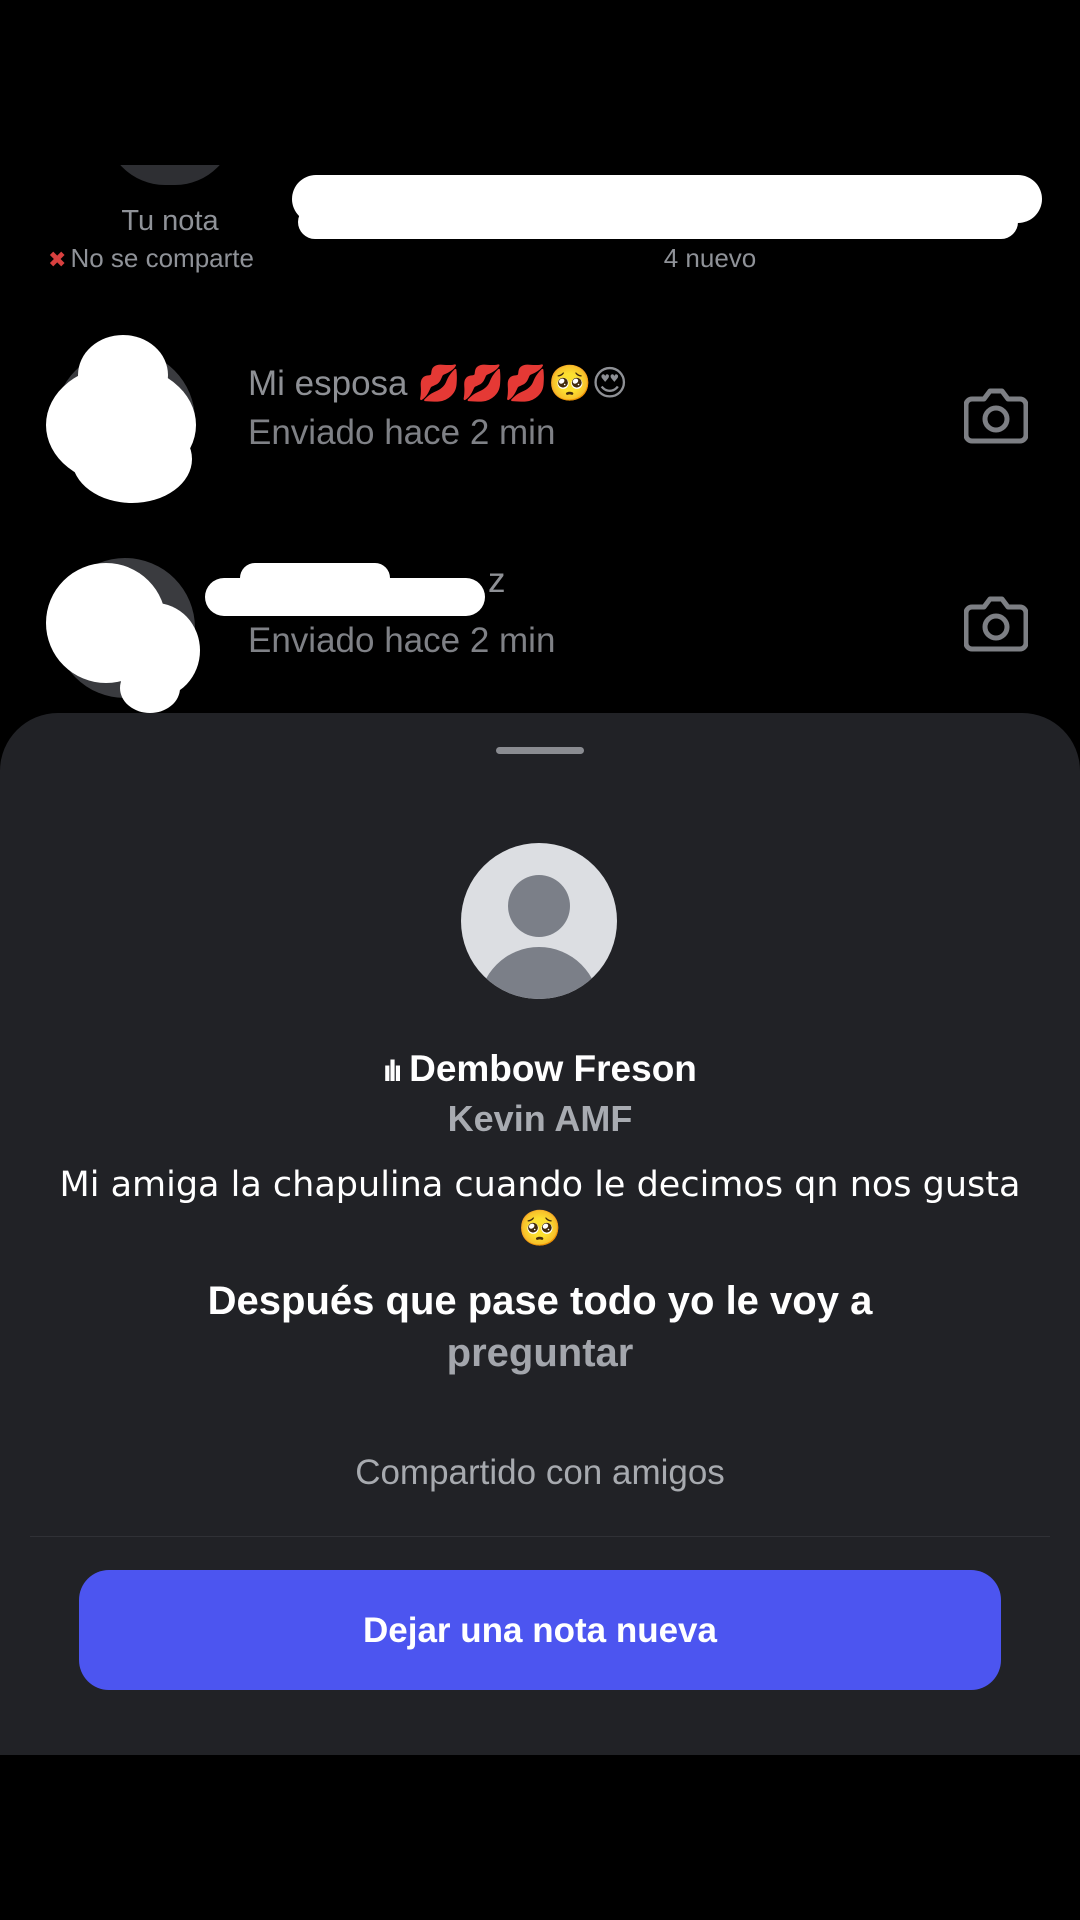 This screenshot has height=1920, width=1080. Describe the element at coordinates (57, 259) in the screenshot. I see `mute-icon: ✖` at that location.